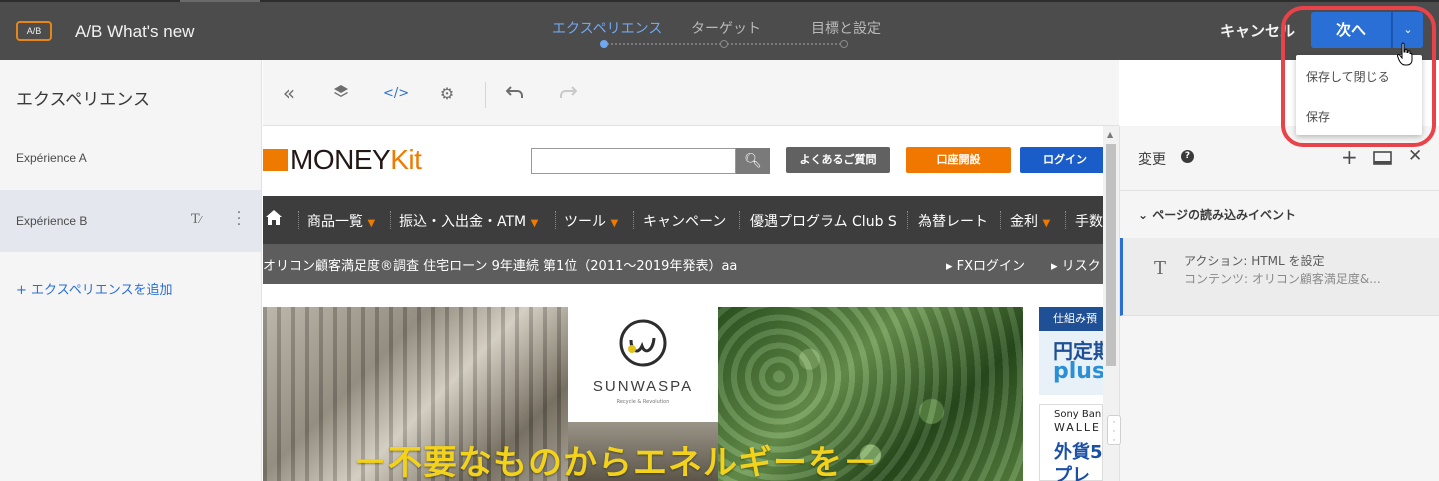 This screenshot has height=481, width=1439. Describe the element at coordinates (447, 94) in the screenshot. I see `settings-icon: ⚙` at that location.